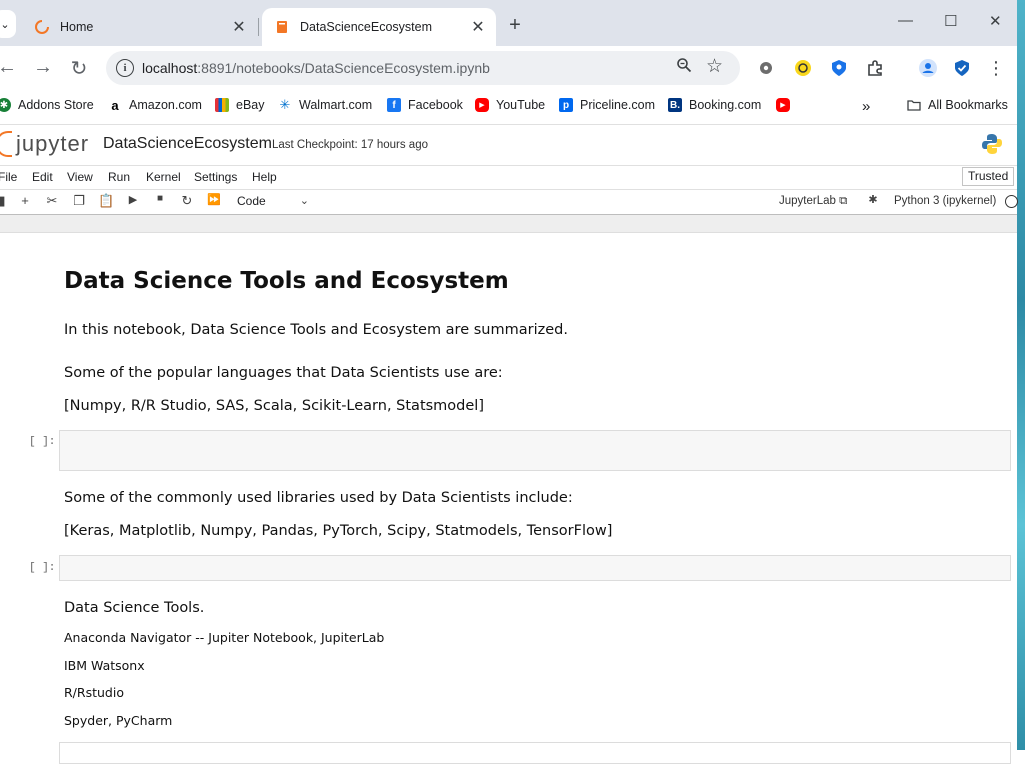  Describe the element at coordinates (52, 201) in the screenshot. I see `cut-icon: ✂` at that location.